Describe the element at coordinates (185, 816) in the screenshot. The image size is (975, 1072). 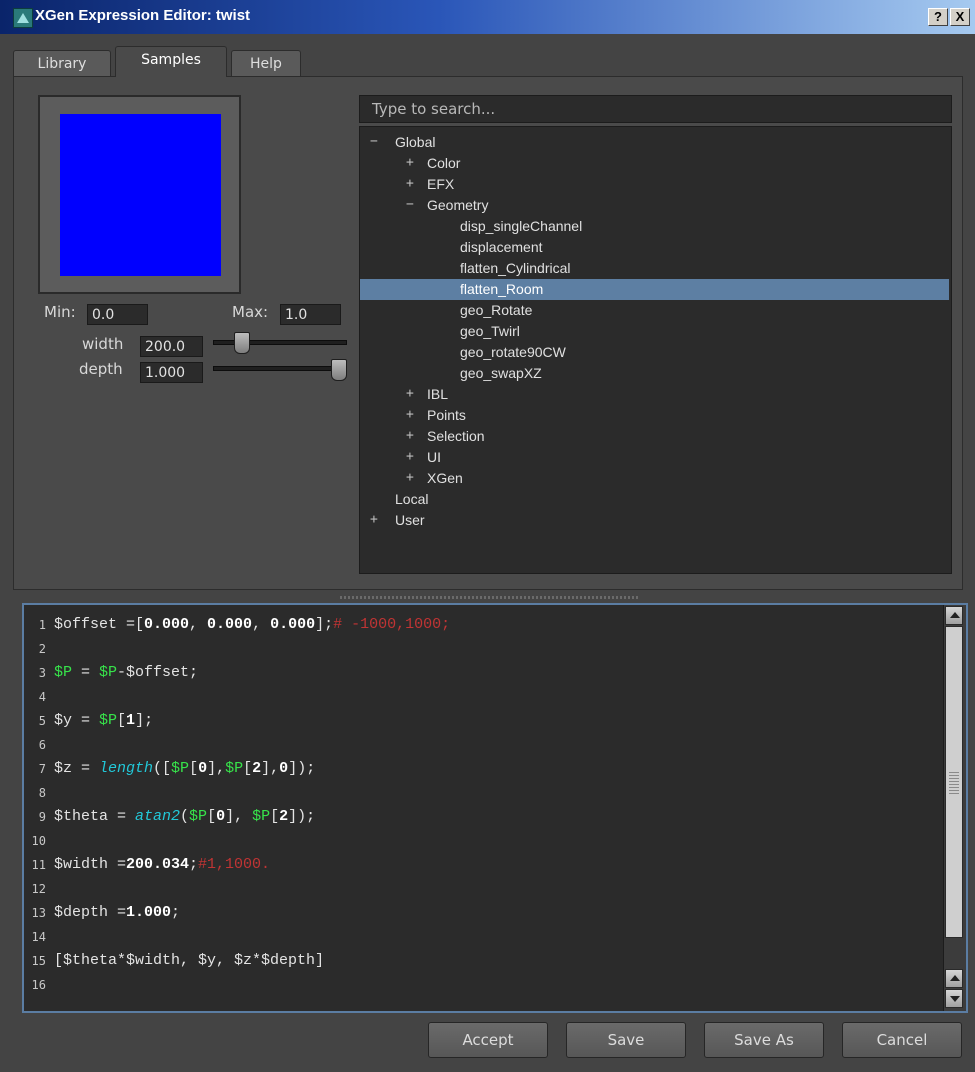
I see `code-line-9: $theta = atan2($P[0], $P[2]);` at that location.